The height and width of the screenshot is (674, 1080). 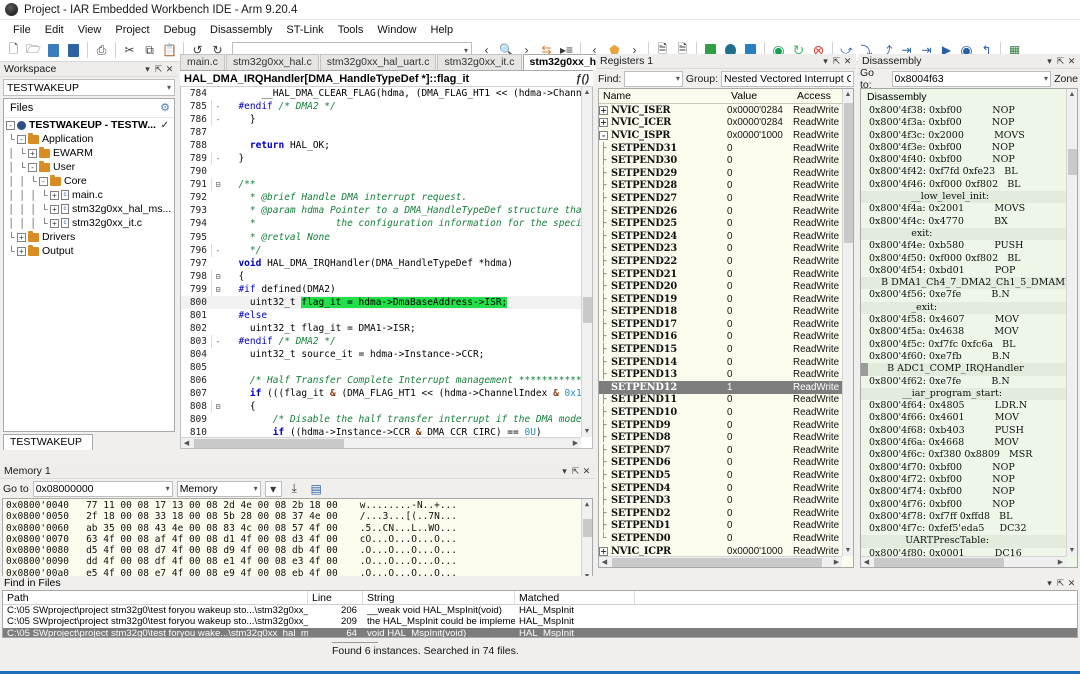 I want to click on register-value: 0x0000'1000, so click(x=760, y=551).